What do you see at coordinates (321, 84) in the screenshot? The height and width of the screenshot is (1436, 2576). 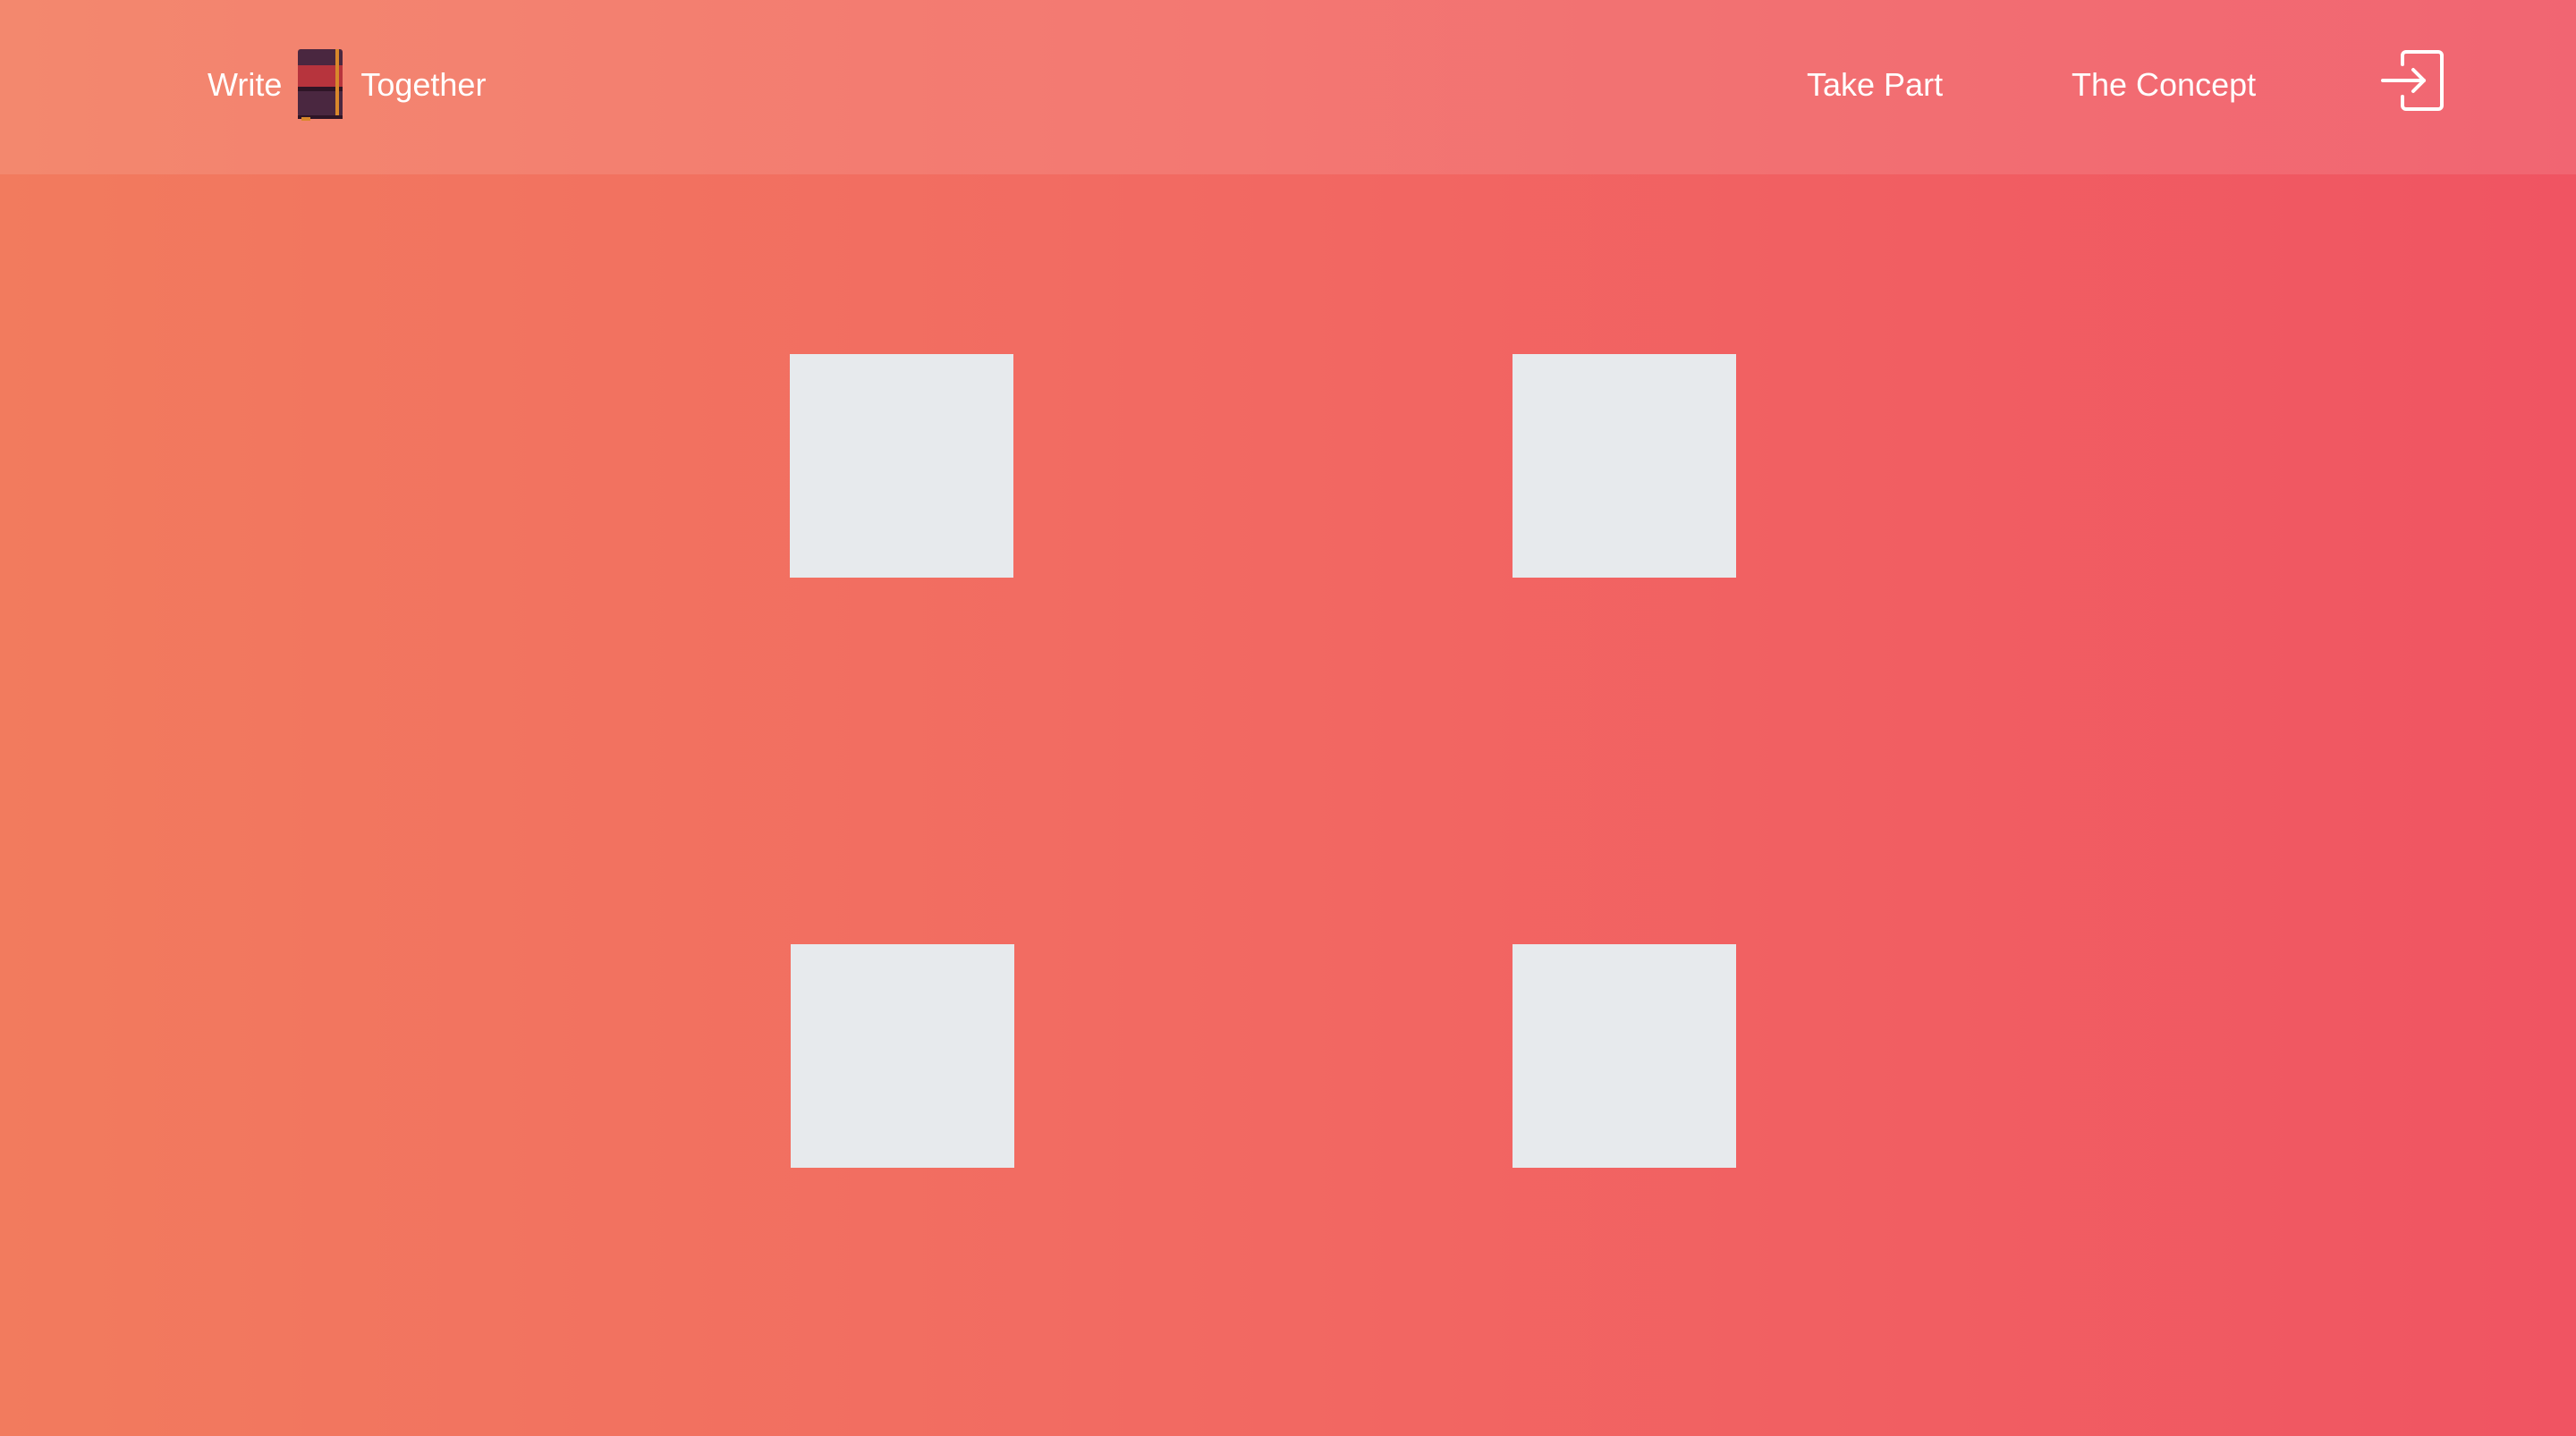 I see `notebook-icon` at bounding box center [321, 84].